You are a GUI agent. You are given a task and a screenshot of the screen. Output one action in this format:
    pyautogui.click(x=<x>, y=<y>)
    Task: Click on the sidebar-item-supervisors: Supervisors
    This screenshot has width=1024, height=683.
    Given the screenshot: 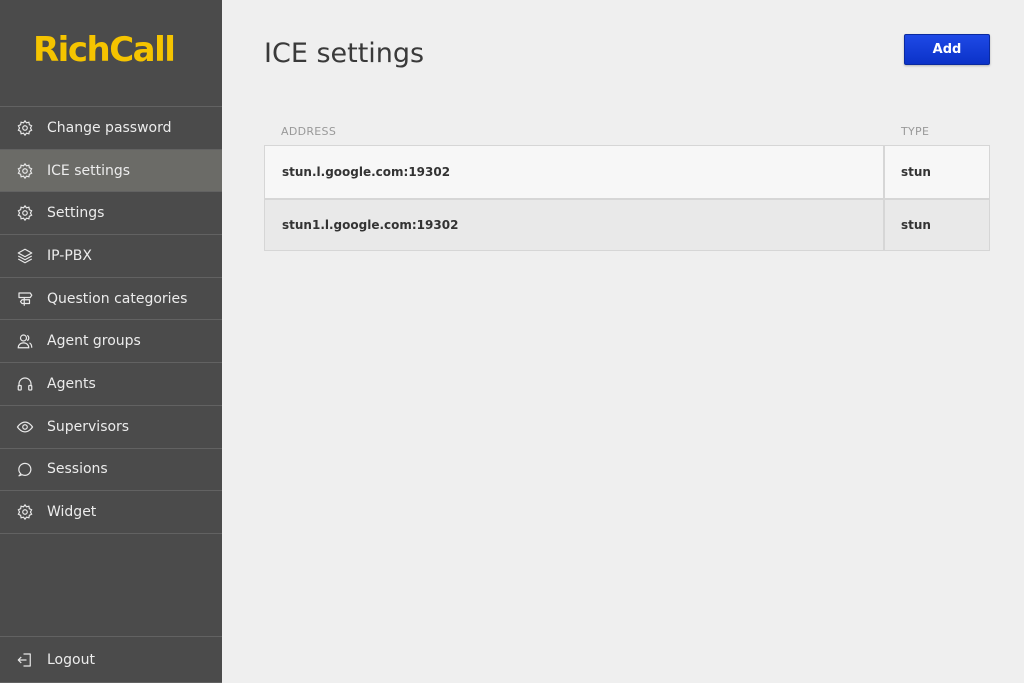 What is the action you would take?
    pyautogui.click(x=111, y=427)
    